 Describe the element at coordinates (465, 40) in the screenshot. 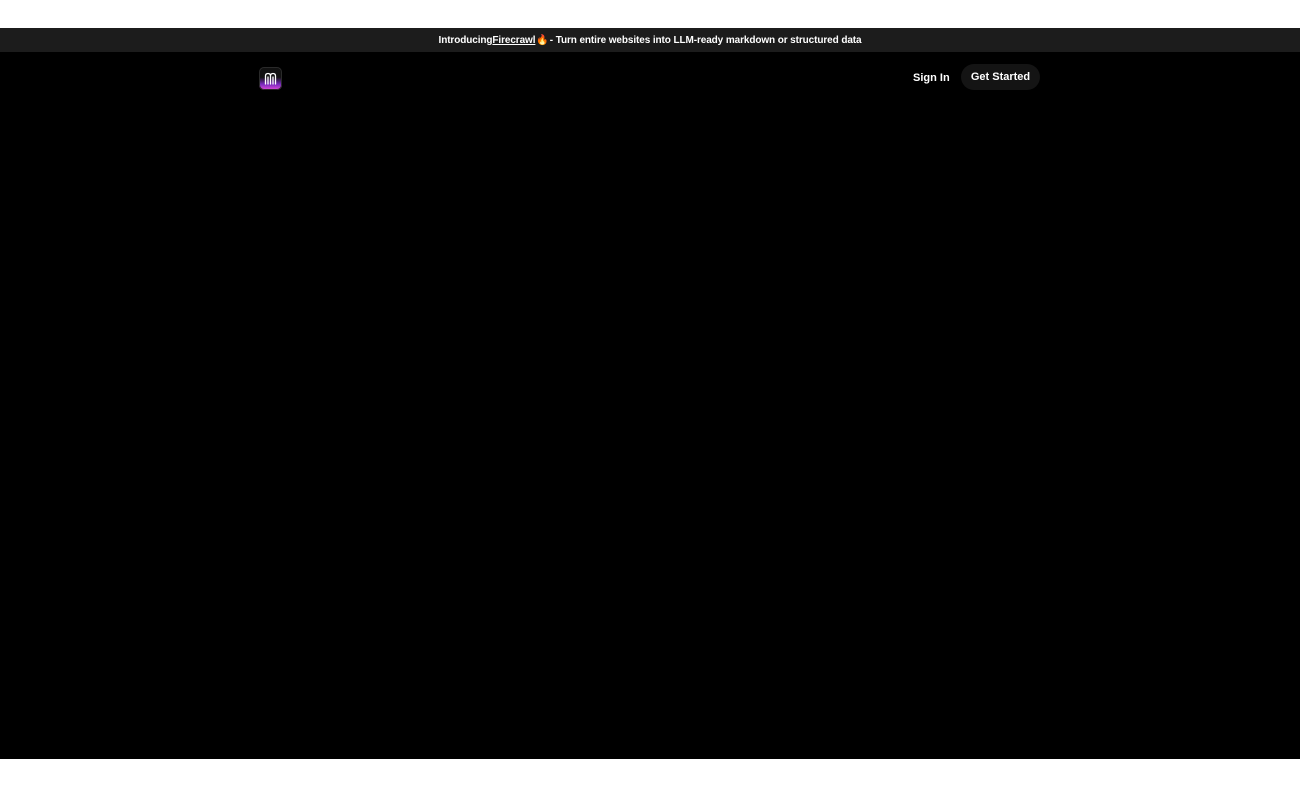

I see `announcement-prefix: Introducing` at that location.